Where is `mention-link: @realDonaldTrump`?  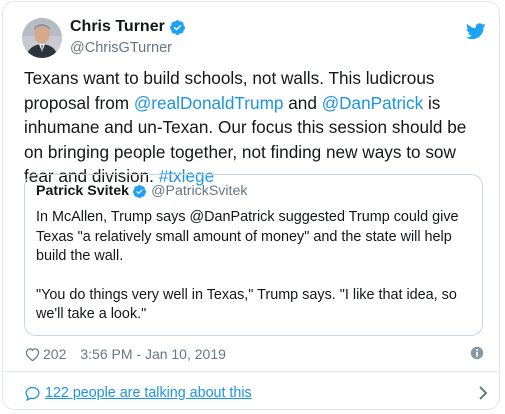 mention-link: @realDonaldTrump is located at coordinates (209, 103).